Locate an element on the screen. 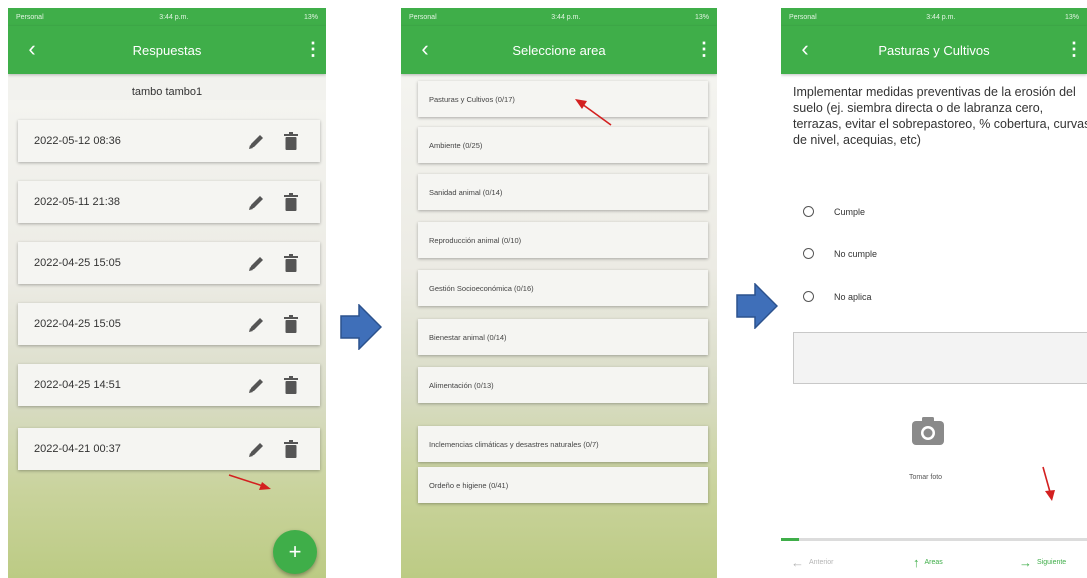  add-answer-button: + is located at coordinates (295, 552).